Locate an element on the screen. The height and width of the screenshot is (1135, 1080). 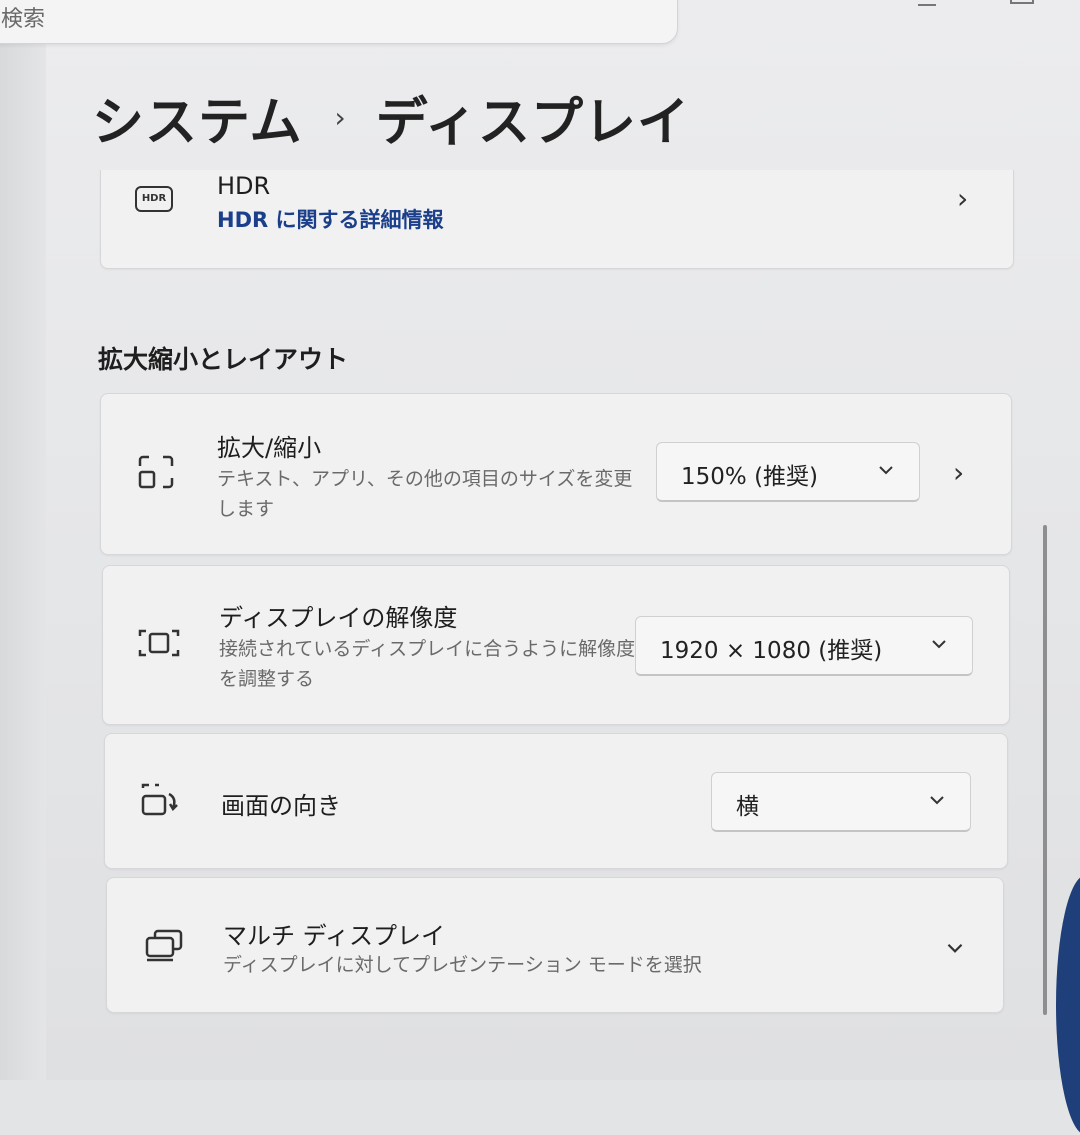
resolution-dropdown: 1920 × 1080 (推奨) is located at coordinates (804, 646).